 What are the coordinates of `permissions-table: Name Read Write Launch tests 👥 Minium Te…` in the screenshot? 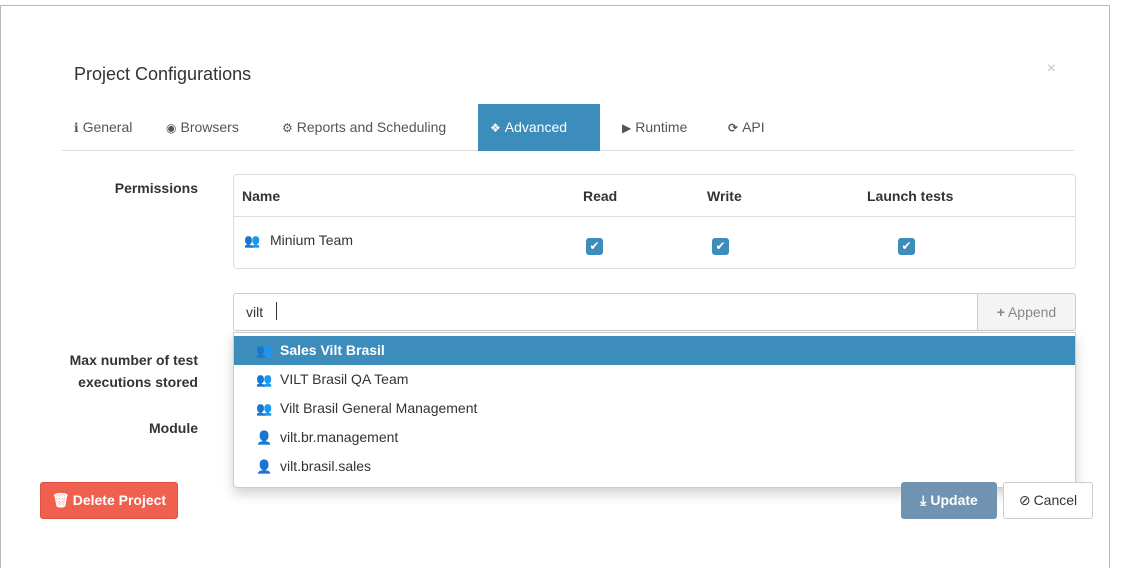 It's located at (654, 221).